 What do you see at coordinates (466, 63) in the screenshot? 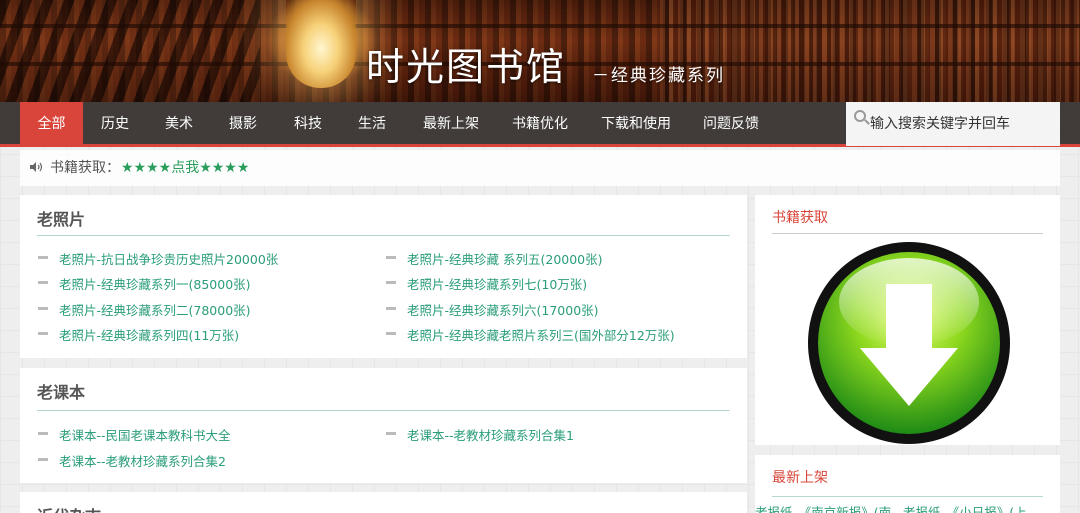
I see `site-title: 时光图书馆` at bounding box center [466, 63].